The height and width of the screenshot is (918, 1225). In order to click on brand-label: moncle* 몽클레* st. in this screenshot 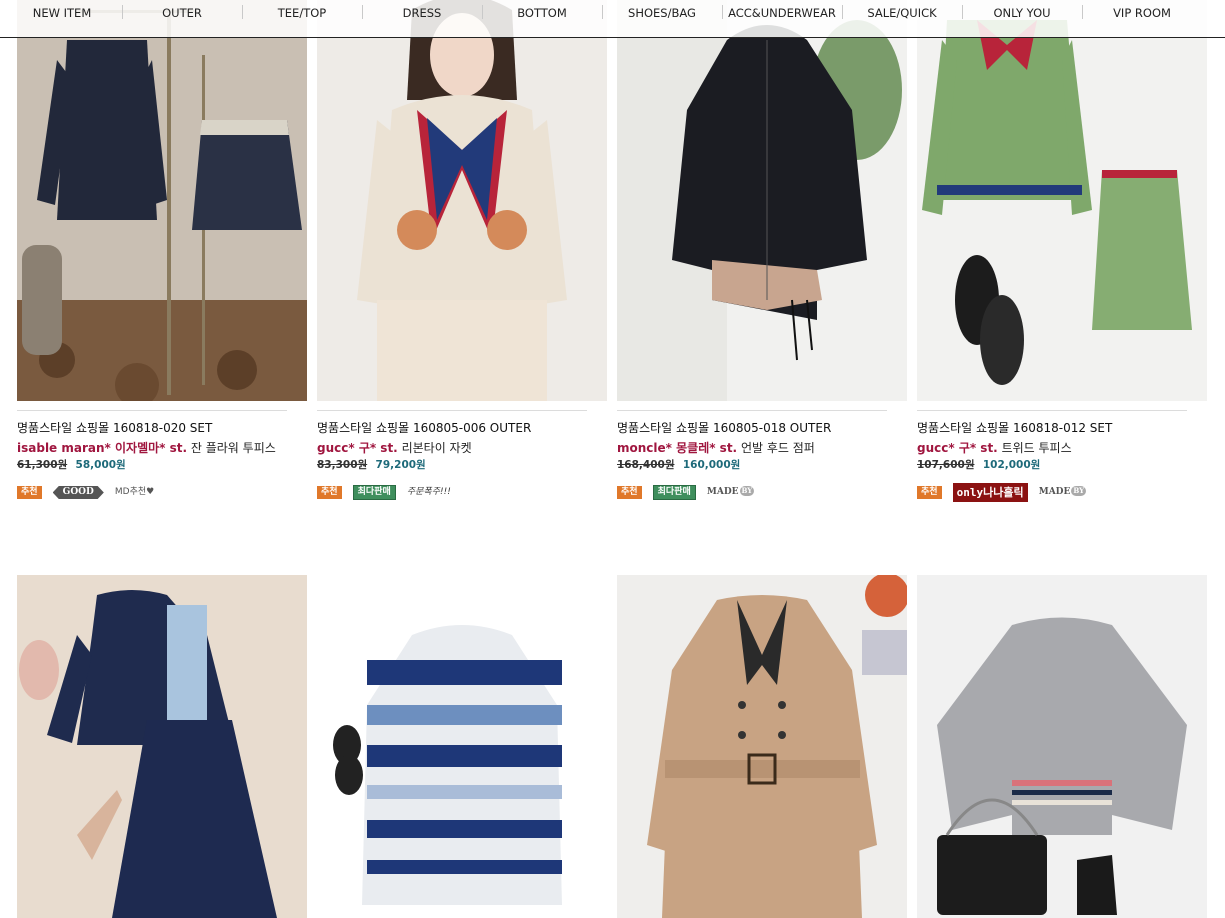, I will do `click(677, 448)`.